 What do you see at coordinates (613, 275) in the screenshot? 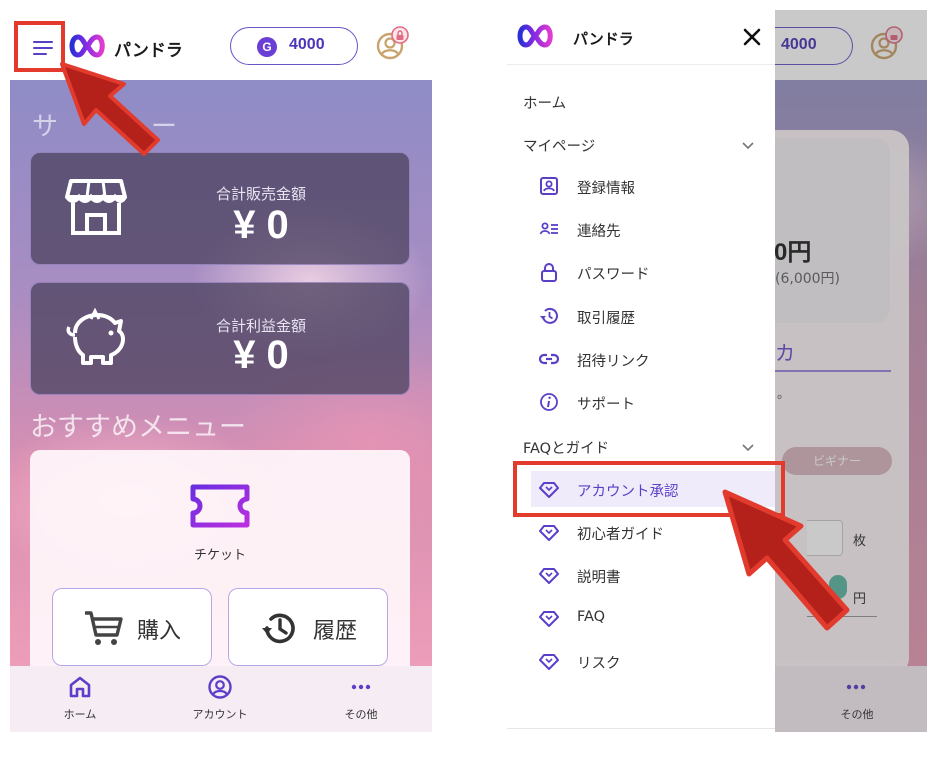
I see `drawer-item-label: パスワード` at bounding box center [613, 275].